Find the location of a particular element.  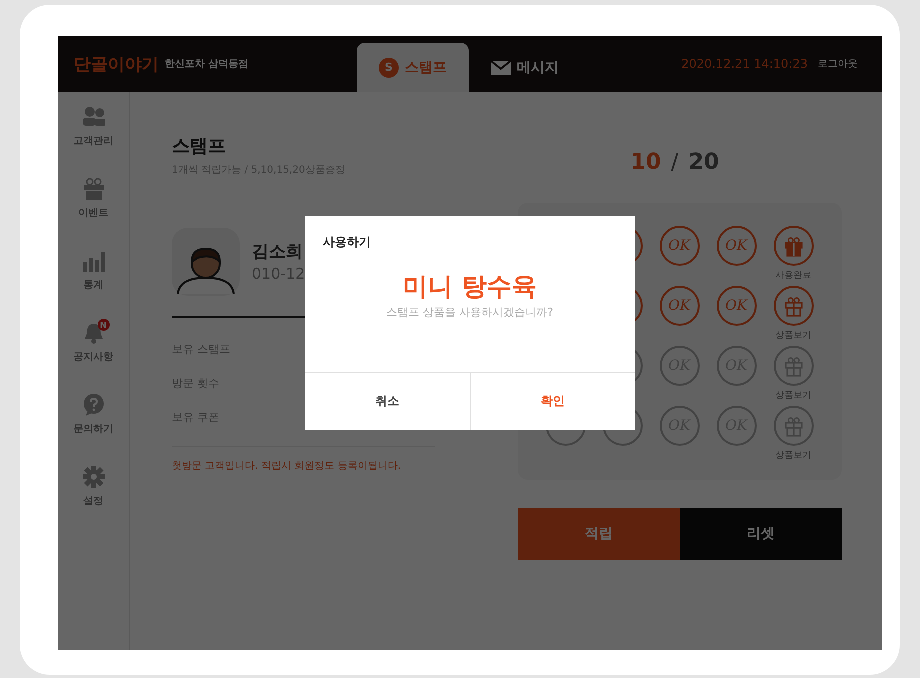

reset-button: 리셋 is located at coordinates (761, 534).